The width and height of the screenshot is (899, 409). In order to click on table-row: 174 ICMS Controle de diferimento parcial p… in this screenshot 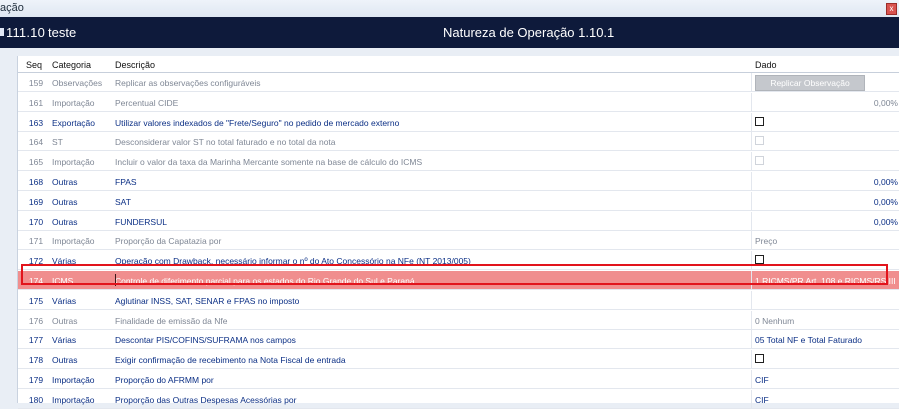, I will do `click(458, 280)`.